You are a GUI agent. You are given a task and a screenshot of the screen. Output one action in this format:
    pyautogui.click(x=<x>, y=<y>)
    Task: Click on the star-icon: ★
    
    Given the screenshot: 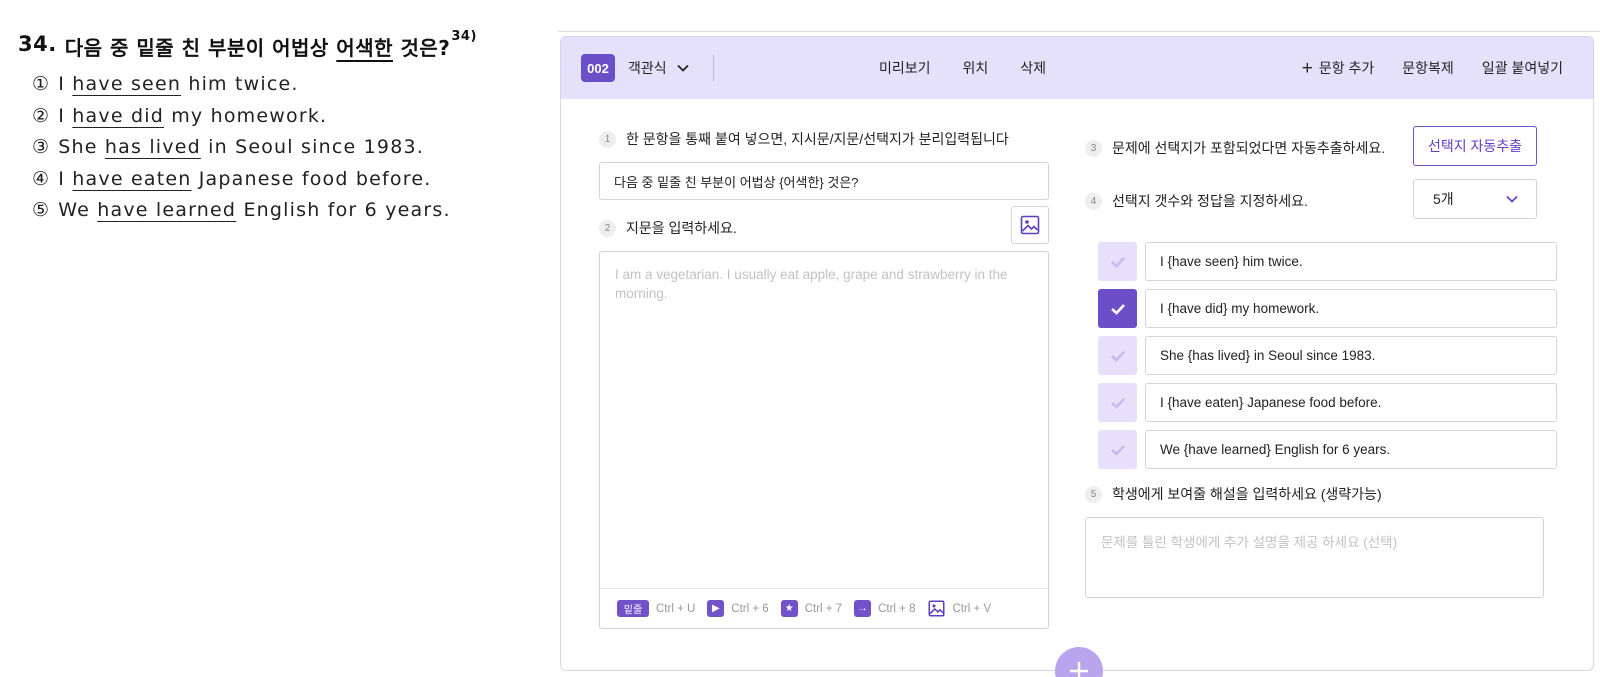 What is the action you would take?
    pyautogui.click(x=789, y=608)
    